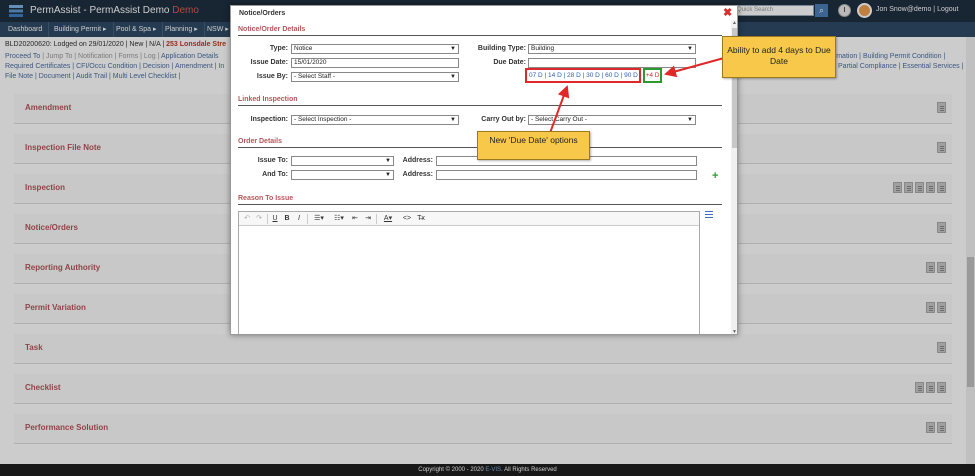 This screenshot has width=975, height=476. Describe the element at coordinates (375, 49) in the screenshot. I see `type-select: Notice ▼` at that location.